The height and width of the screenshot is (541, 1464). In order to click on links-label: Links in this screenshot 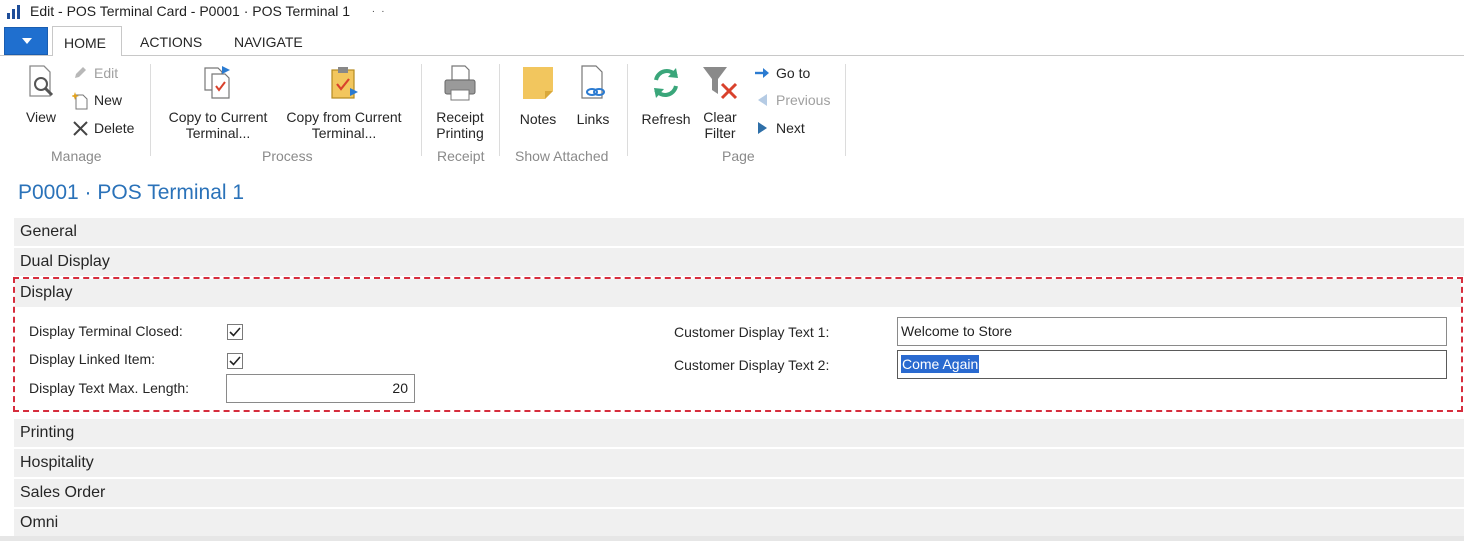, I will do `click(593, 119)`.